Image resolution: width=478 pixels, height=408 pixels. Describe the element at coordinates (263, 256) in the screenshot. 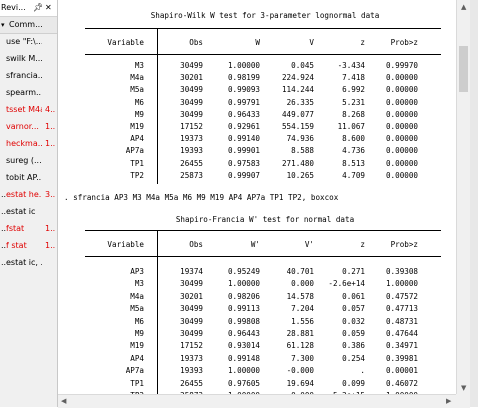

I see `sfrancia-header-rule` at that location.